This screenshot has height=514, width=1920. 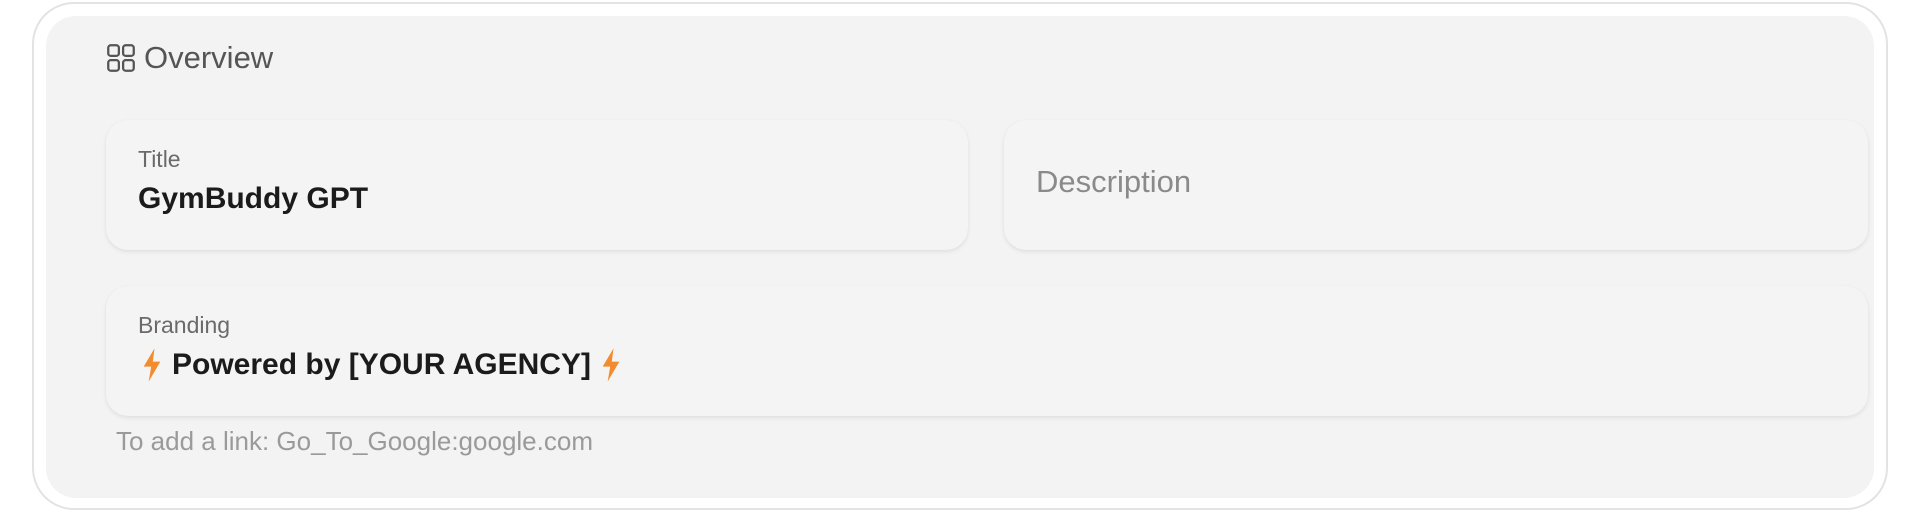 I want to click on overview-header: Overview, so click(x=188, y=58).